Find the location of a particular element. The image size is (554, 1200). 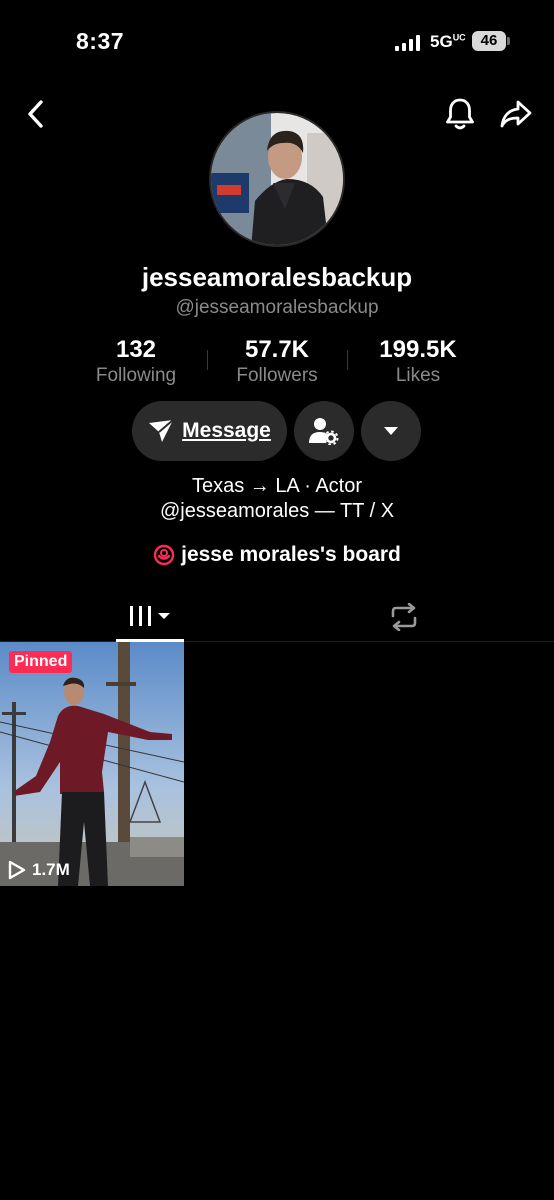

message-label: Message is located at coordinates (226, 430).